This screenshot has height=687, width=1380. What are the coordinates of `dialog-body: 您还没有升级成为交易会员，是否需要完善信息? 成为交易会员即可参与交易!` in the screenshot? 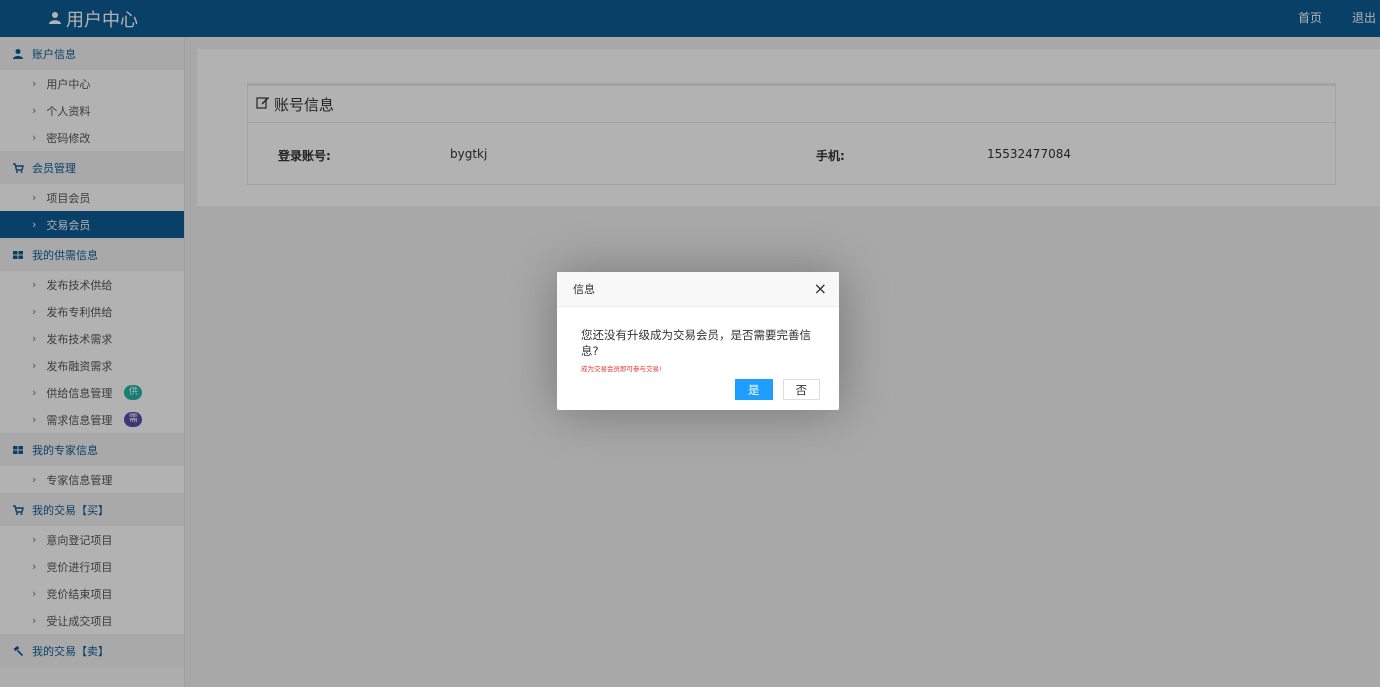 It's located at (698, 340).